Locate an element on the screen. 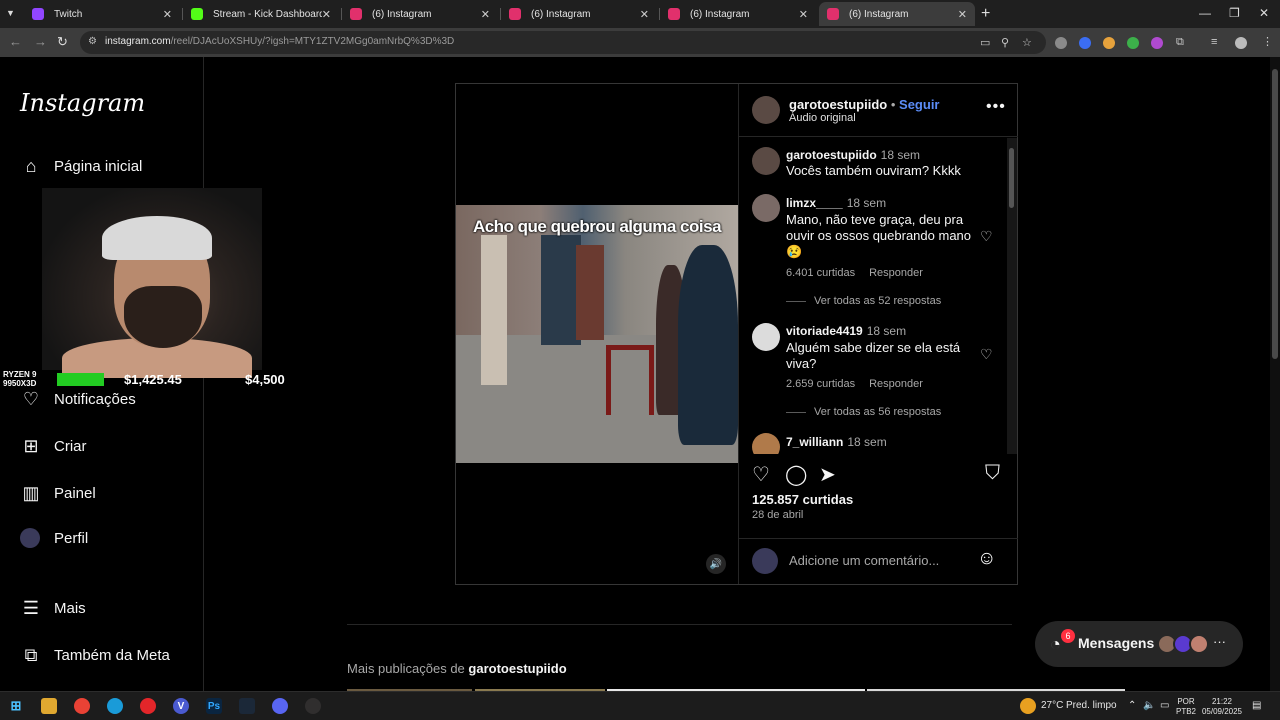 The width and height of the screenshot is (1280, 720). follow-button: Seguir is located at coordinates (919, 104).